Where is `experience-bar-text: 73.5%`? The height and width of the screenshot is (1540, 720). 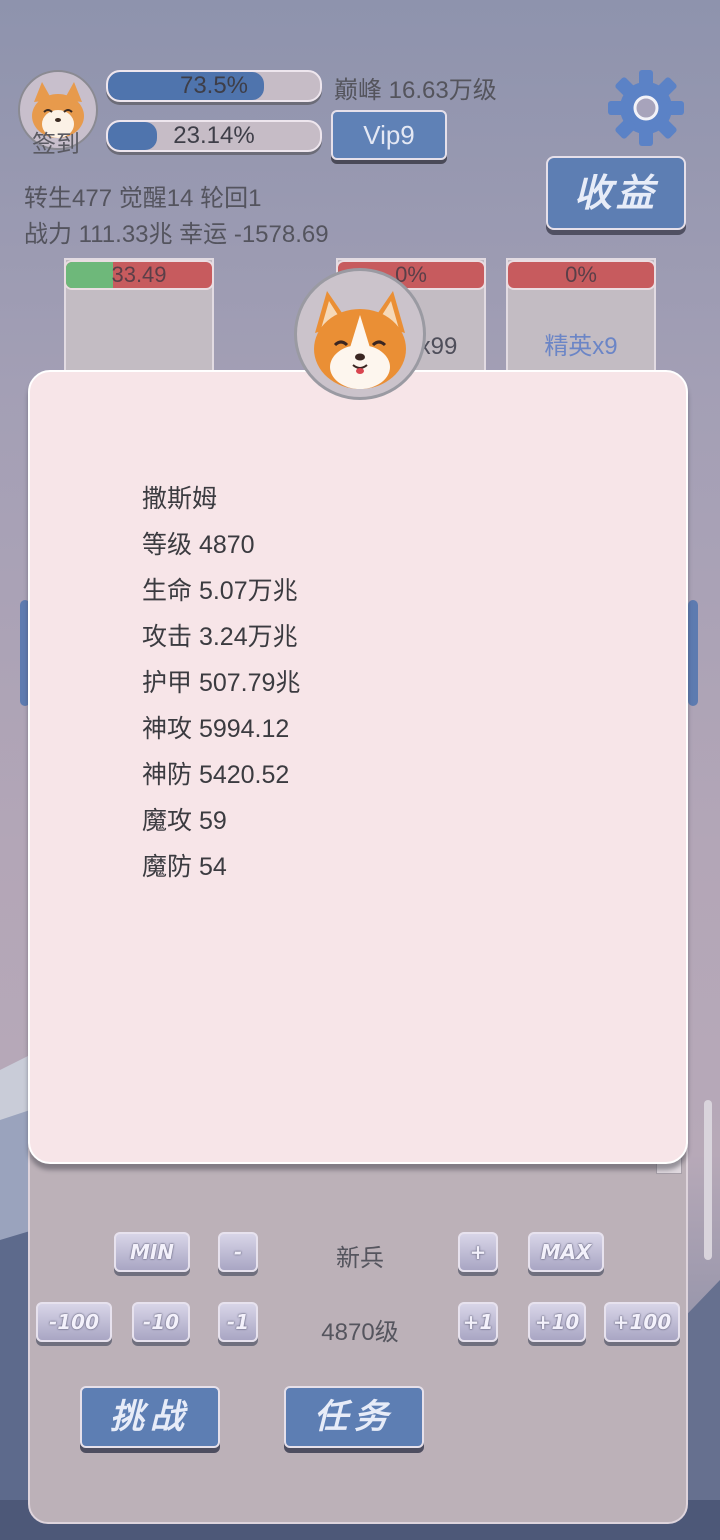
experience-bar-text: 73.5% is located at coordinates (214, 85).